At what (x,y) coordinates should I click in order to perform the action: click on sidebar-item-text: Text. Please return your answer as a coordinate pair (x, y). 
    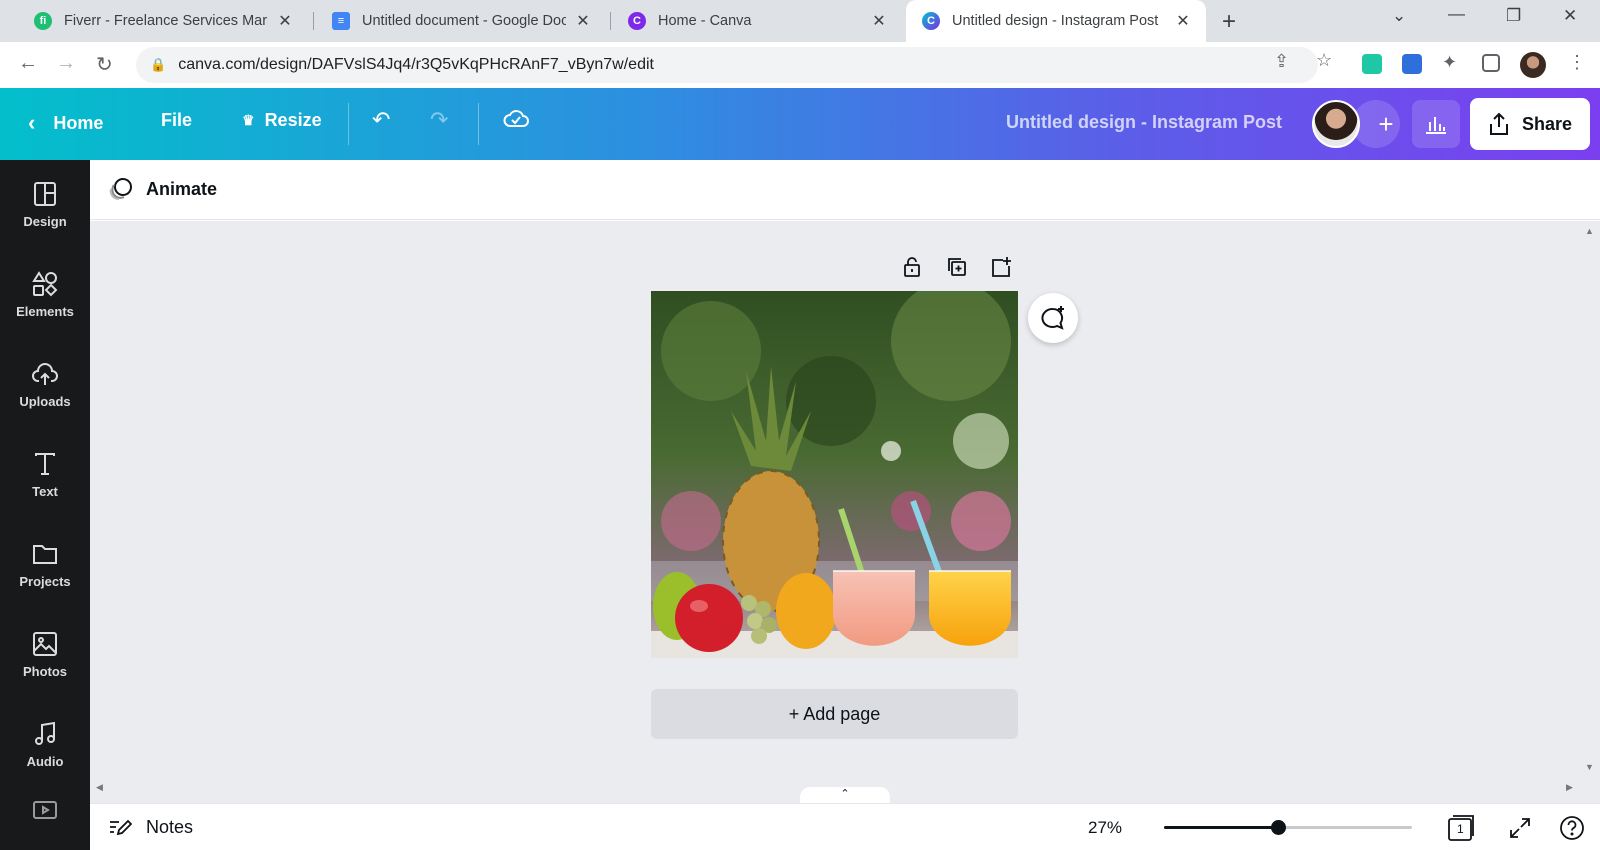
    Looking at the image, I should click on (45, 474).